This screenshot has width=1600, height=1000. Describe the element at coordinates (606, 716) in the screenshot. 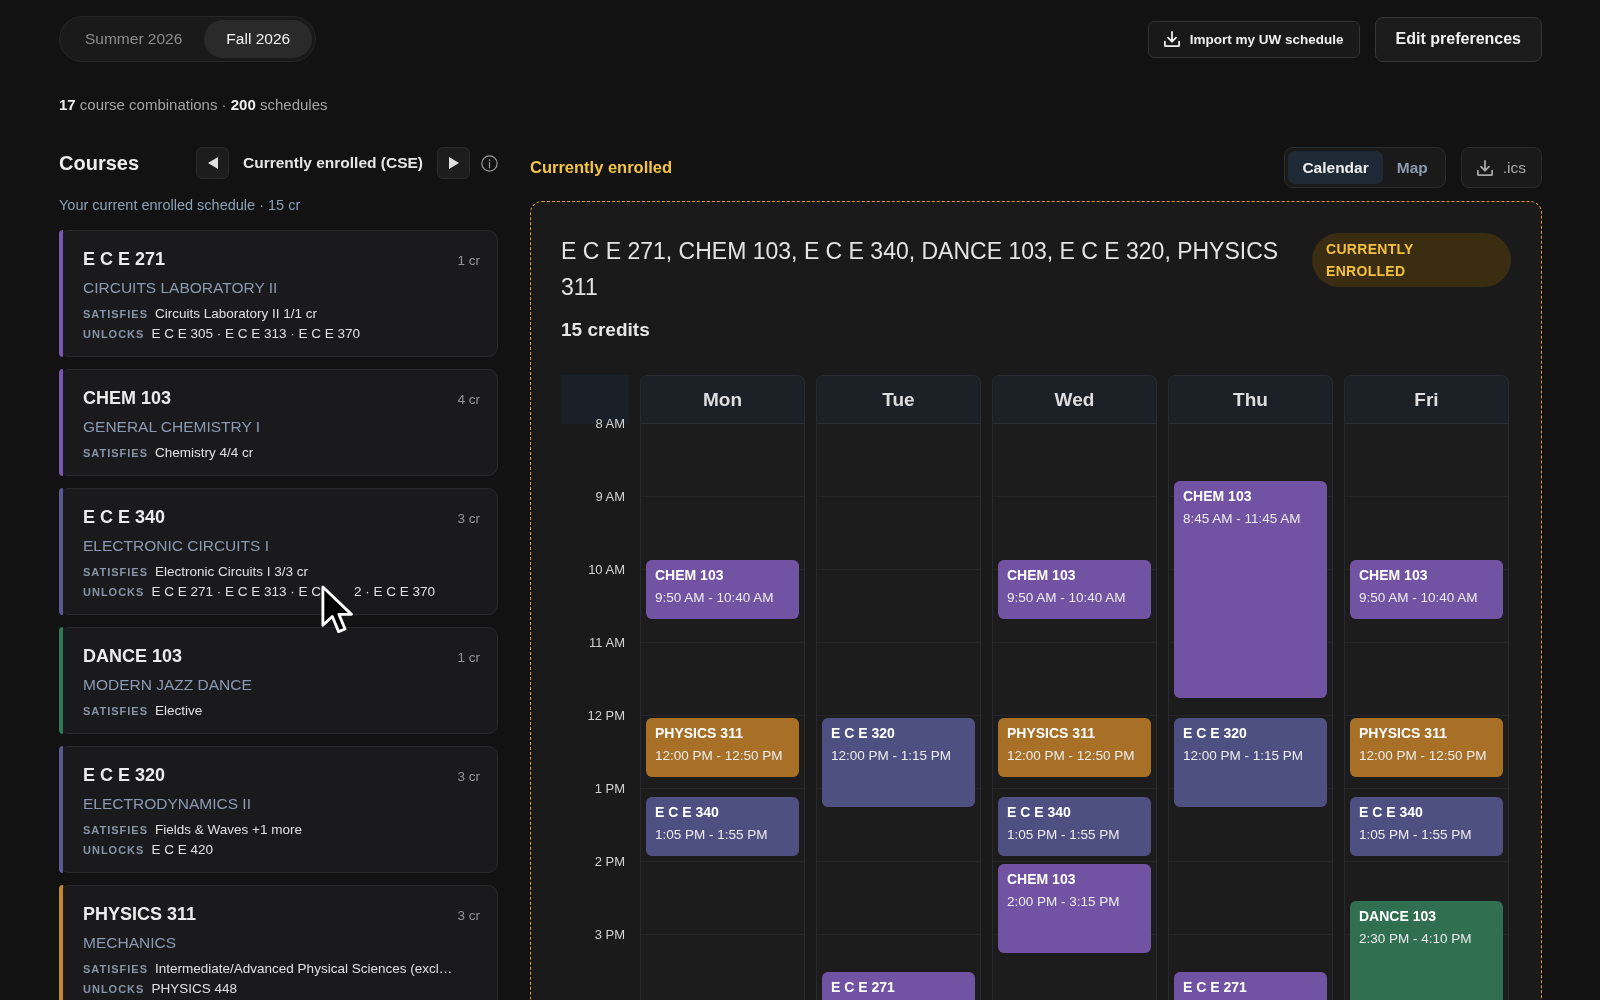

I see `time-label: 12 PM` at that location.